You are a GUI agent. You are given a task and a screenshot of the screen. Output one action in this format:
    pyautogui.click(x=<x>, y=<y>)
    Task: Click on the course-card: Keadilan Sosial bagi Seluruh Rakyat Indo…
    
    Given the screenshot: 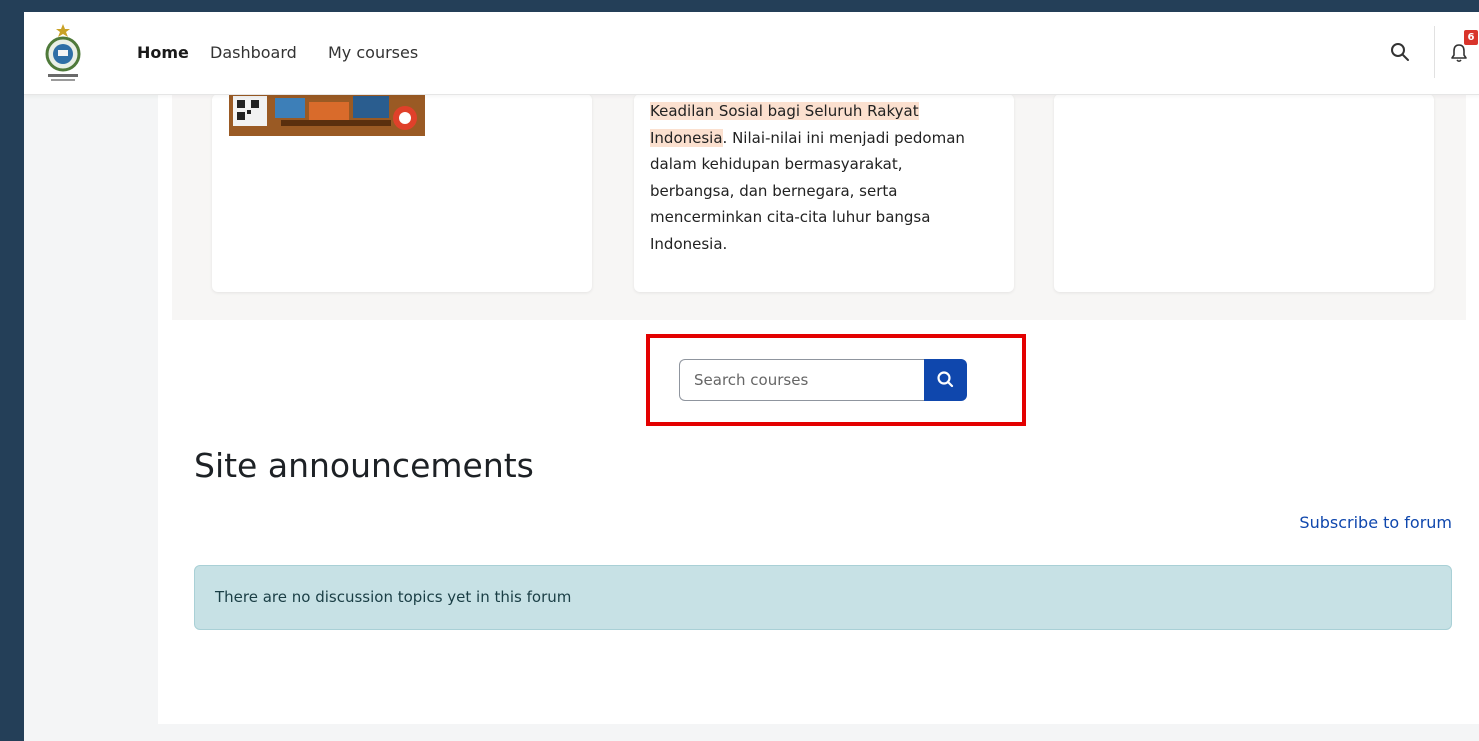 What is the action you would take?
    pyautogui.click(x=824, y=193)
    